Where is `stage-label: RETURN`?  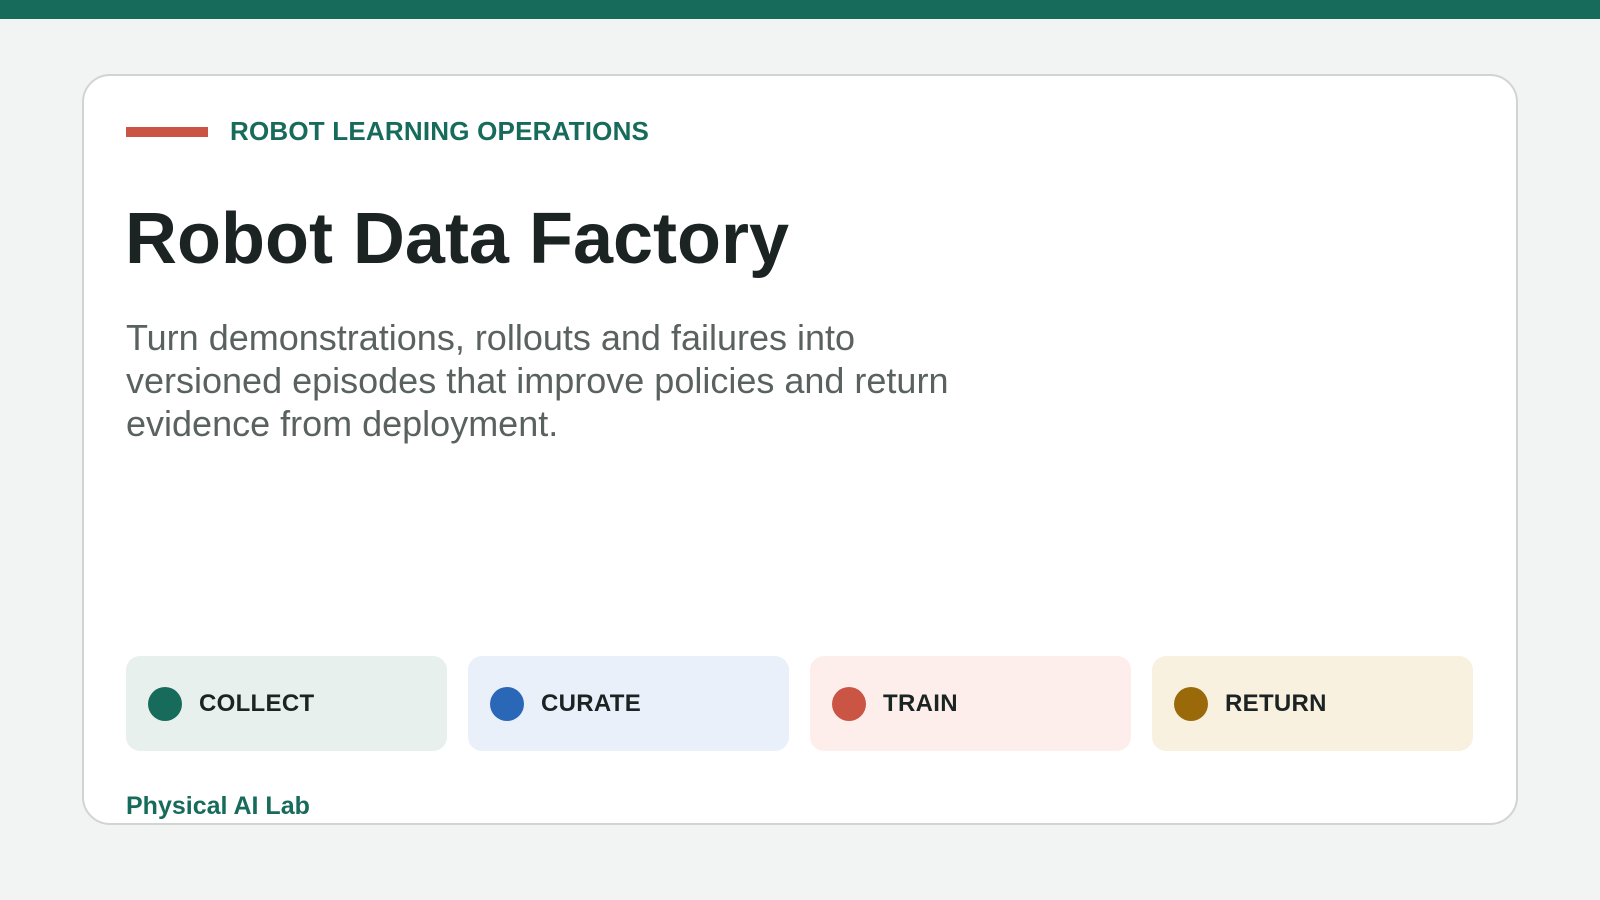
stage-label: RETURN is located at coordinates (1276, 703).